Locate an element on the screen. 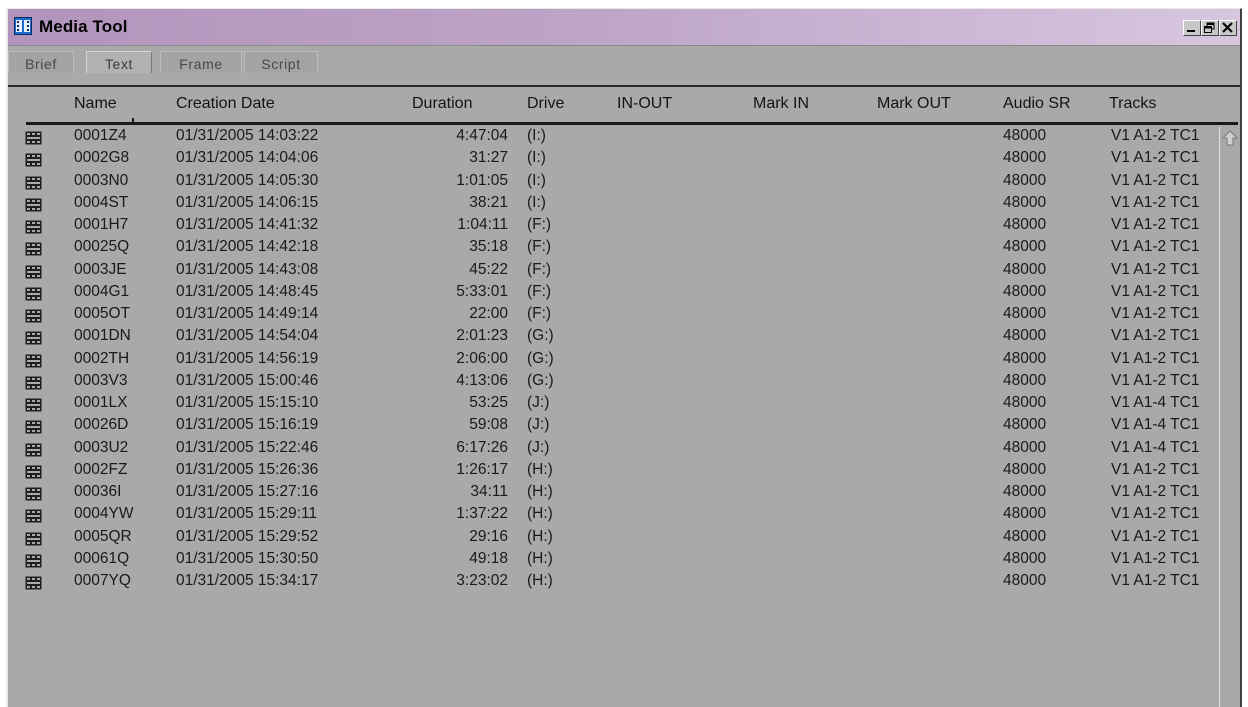 Image resolution: width=1248 pixels, height=707 pixels. clip-creation-date: 01/31/2005 15:16:19 is located at coordinates (247, 425).